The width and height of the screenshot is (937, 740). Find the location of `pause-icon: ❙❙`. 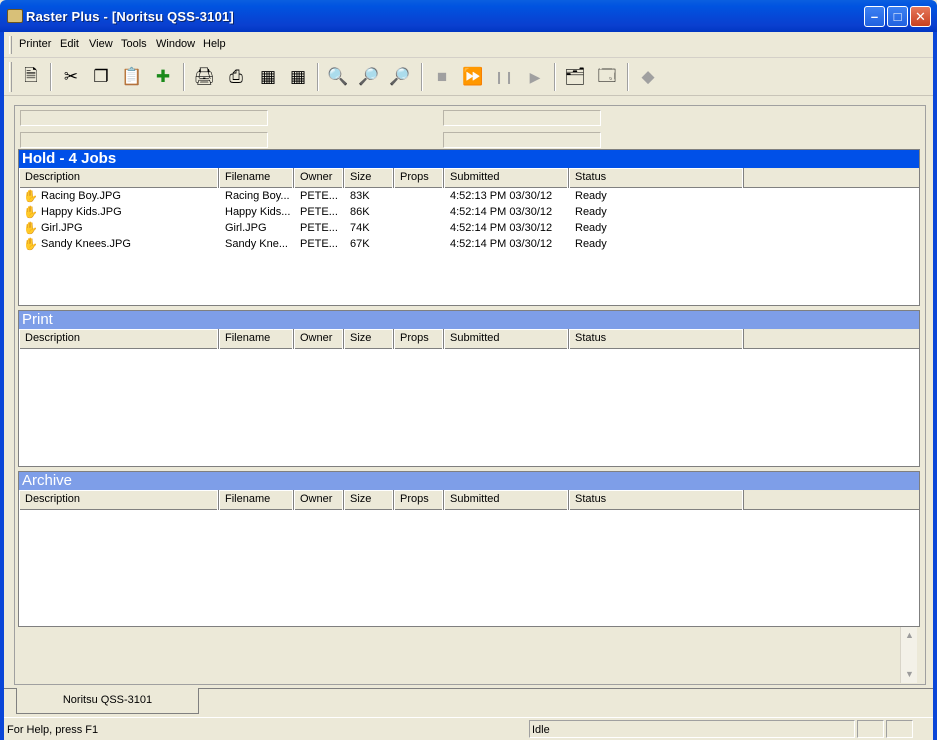

pause-icon: ❙❙ is located at coordinates (504, 77).